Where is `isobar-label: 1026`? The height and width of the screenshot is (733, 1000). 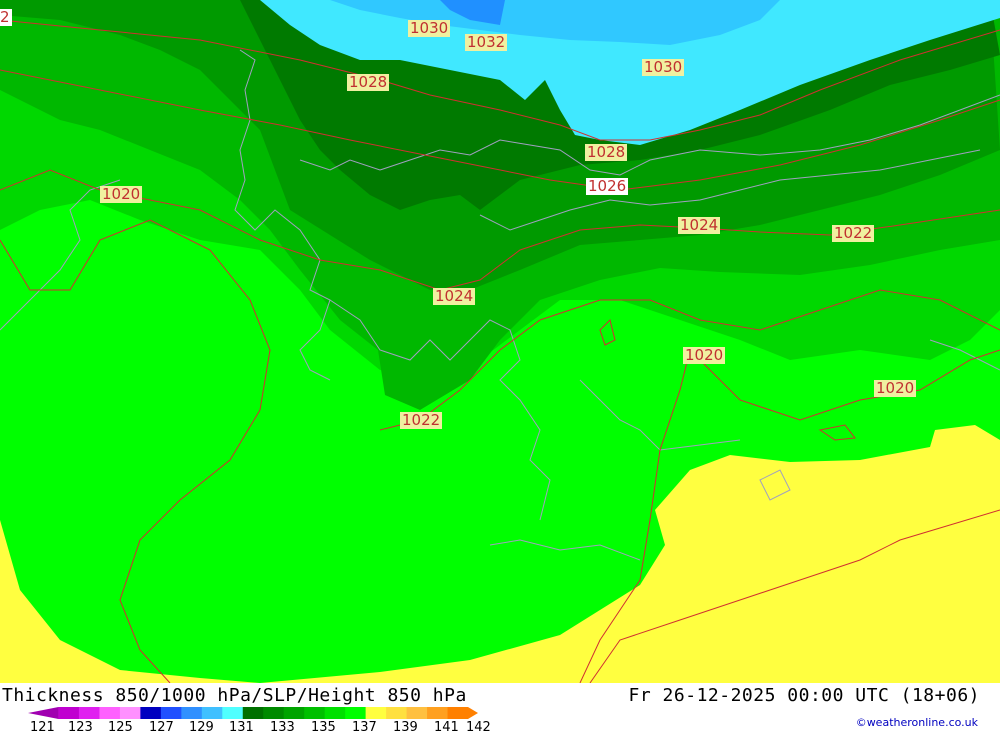 isobar-label: 1026 is located at coordinates (607, 186).